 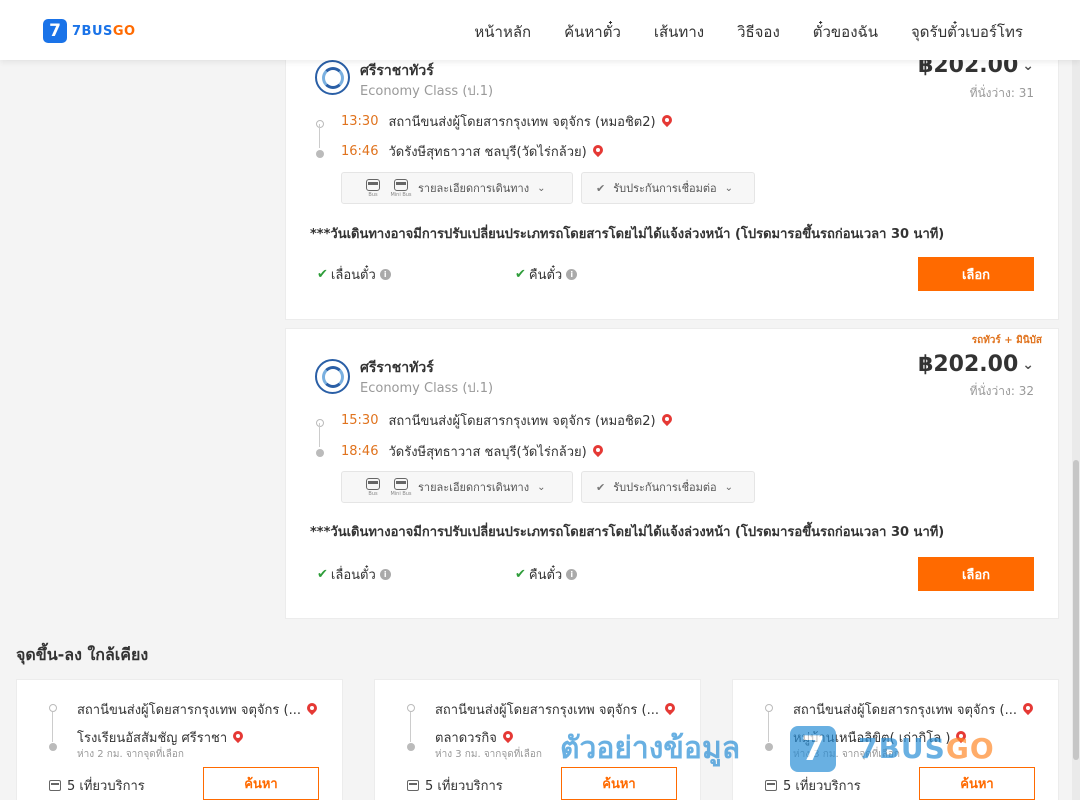 What do you see at coordinates (679, 32) in the screenshot?
I see `nav-routes: เส้นทาง` at bounding box center [679, 32].